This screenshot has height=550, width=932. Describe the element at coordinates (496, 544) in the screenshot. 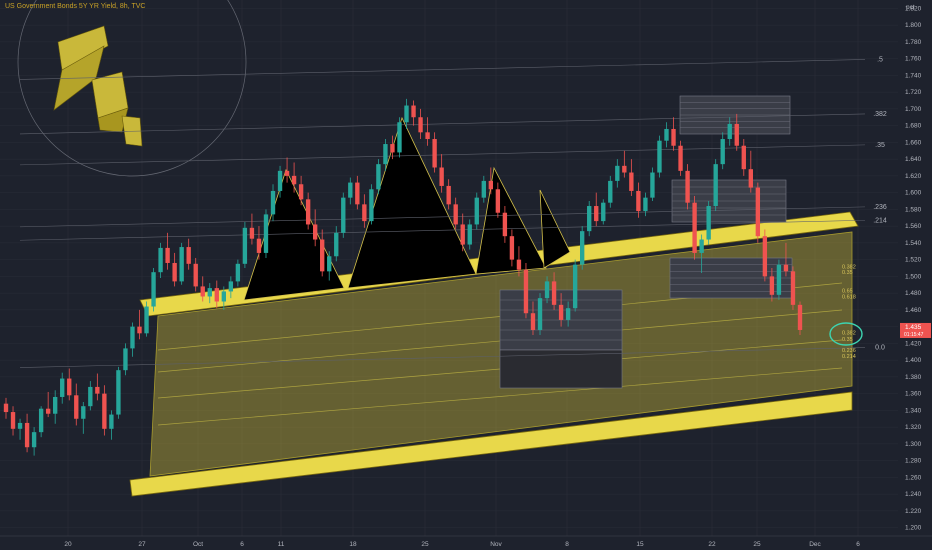

I see `time-tick-label: Nov` at that location.